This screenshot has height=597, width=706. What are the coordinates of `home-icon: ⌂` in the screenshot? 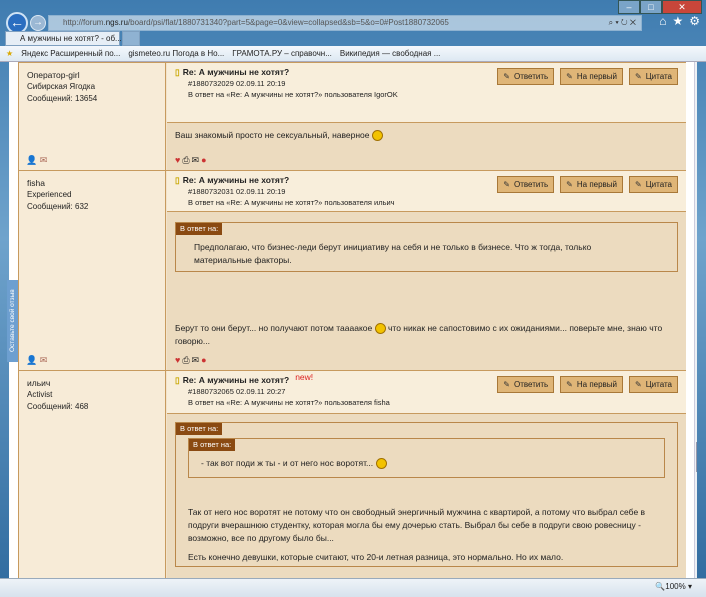 It's located at (662, 21).